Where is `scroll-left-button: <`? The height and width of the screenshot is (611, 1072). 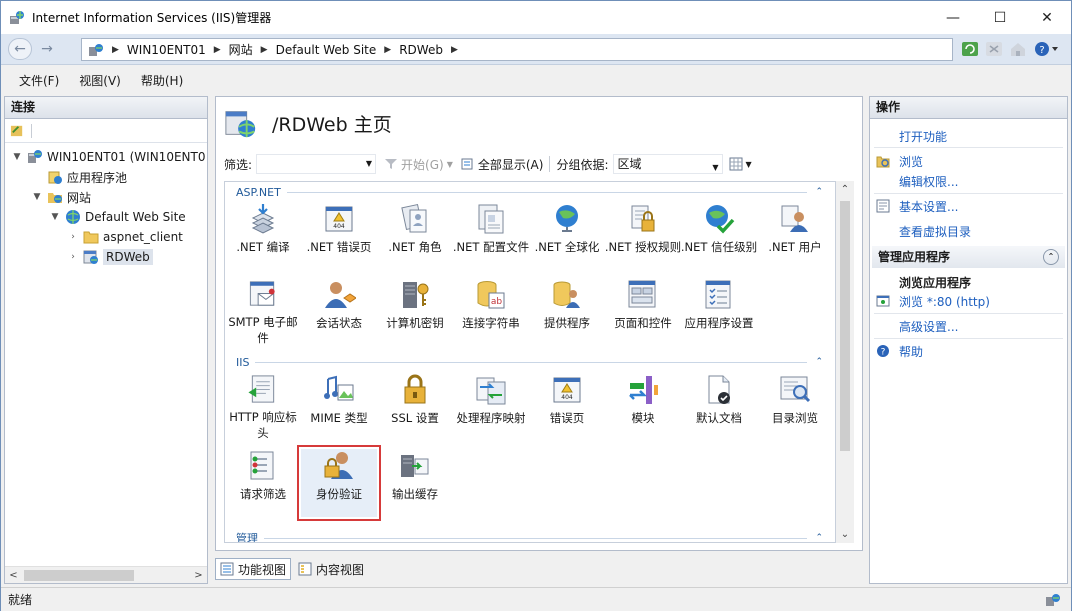 scroll-left-button: < is located at coordinates (13, 575).